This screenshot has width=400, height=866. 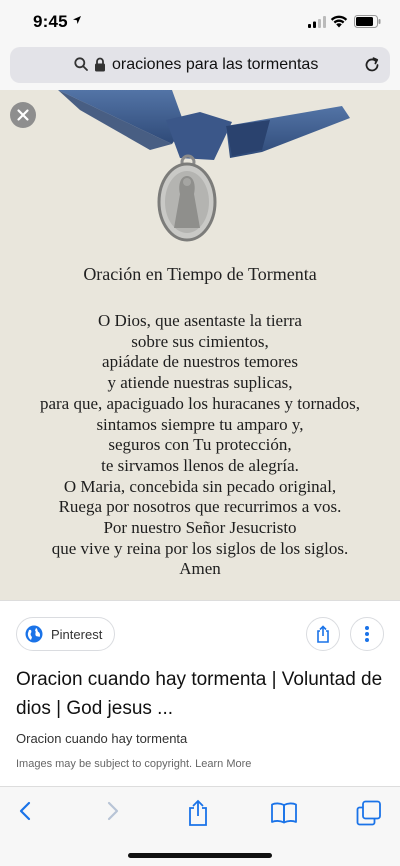 I want to click on prayer-line: sintamos siempre tu amparo y,, so click(x=200, y=424).